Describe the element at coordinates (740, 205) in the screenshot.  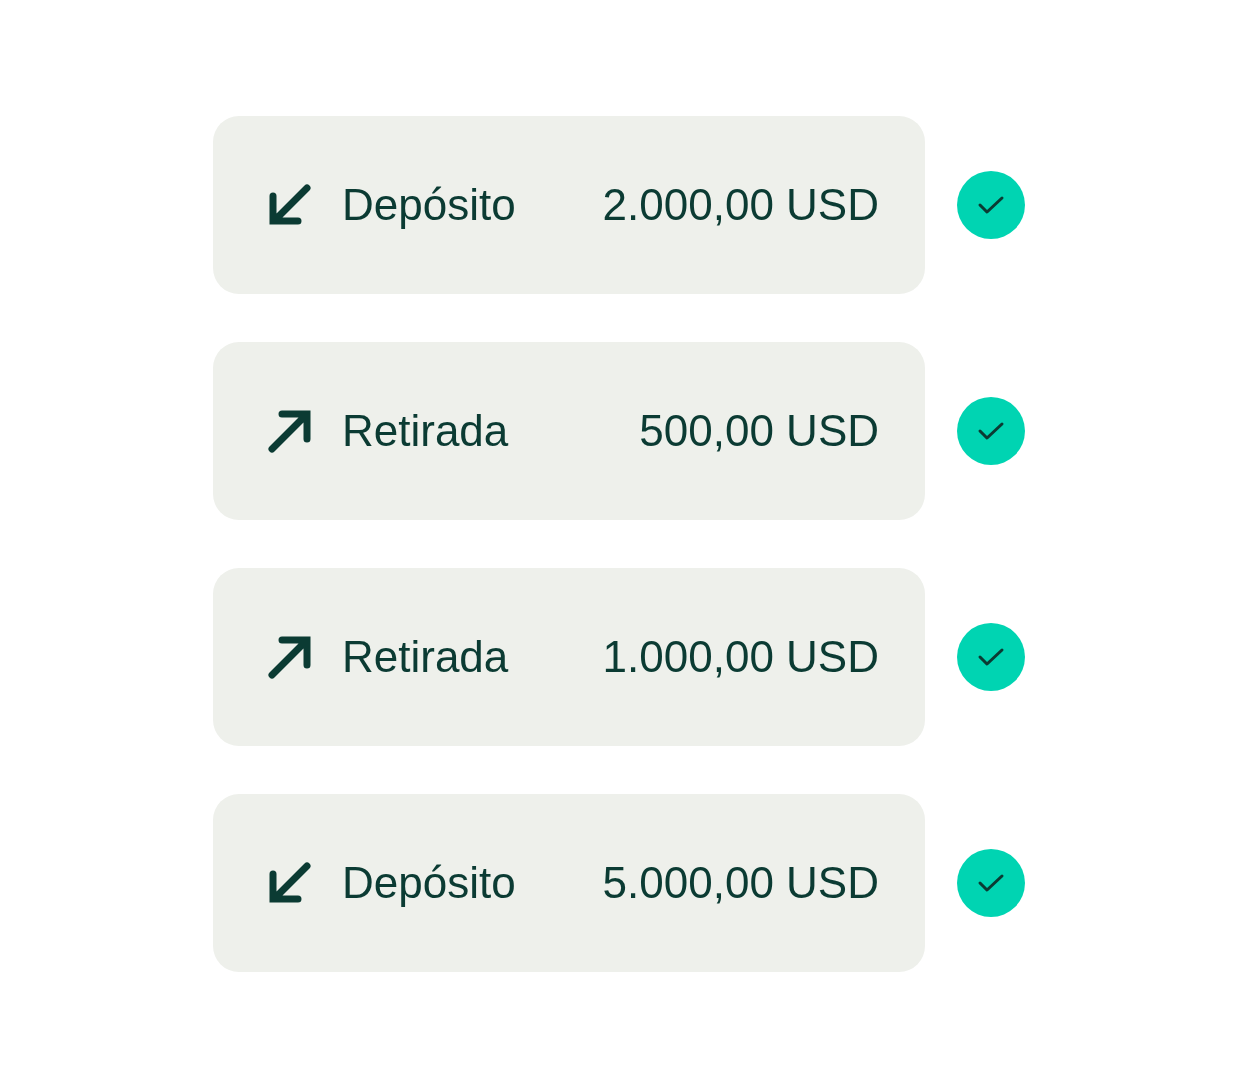
I see `transaction-amount: 2.000,00 USD` at that location.